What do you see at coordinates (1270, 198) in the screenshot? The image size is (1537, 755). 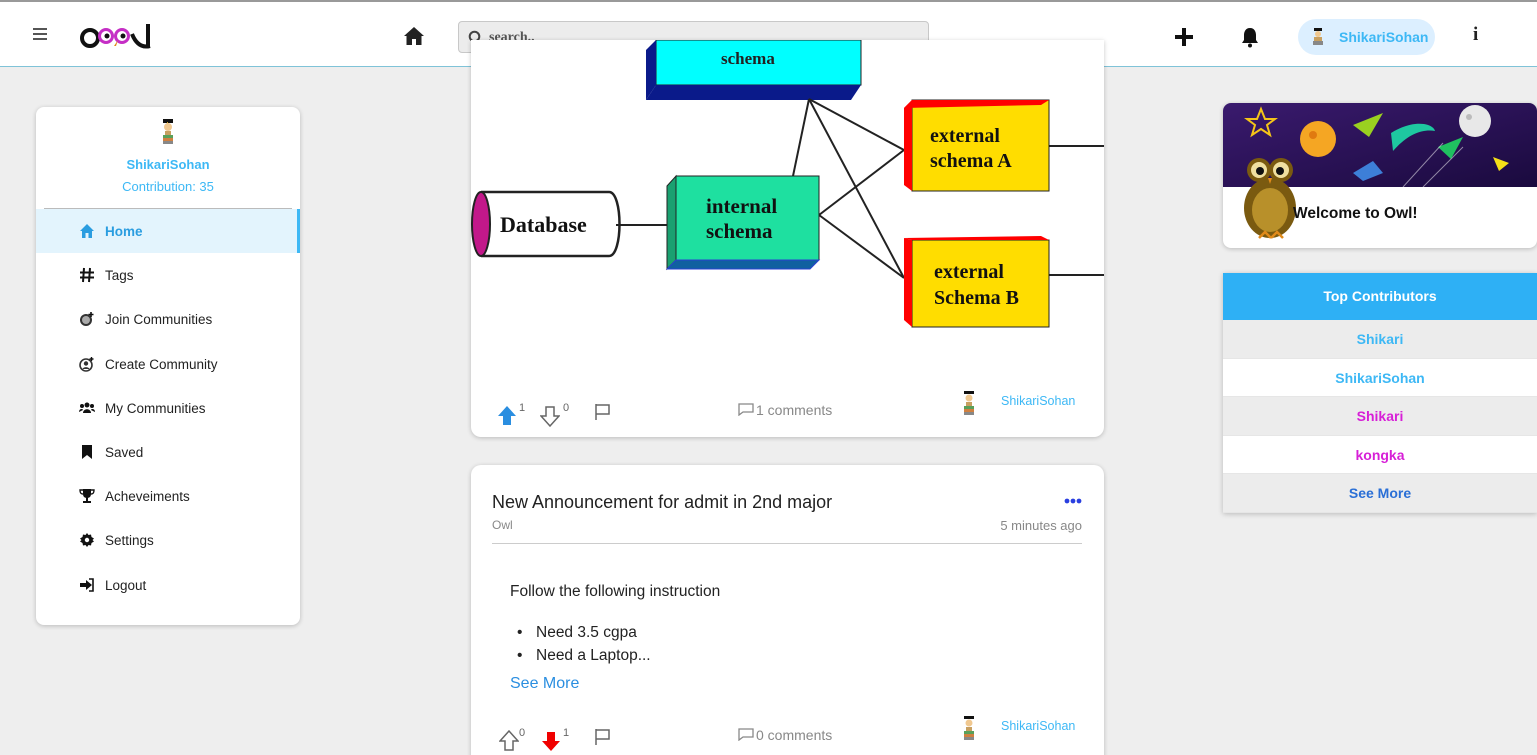 I see `owl-mascot-image` at bounding box center [1270, 198].